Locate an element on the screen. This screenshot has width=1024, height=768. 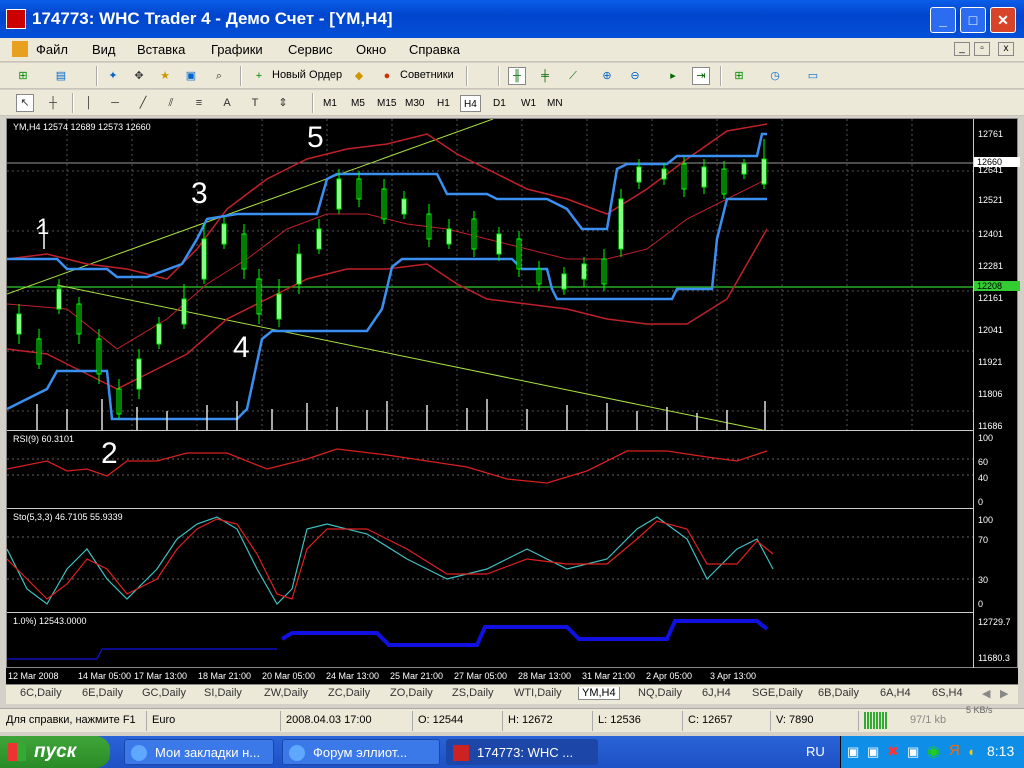
stochastic-pane: Sto(5,3,3) 46.7105 55.9339 is located at coordinates (490, 561).